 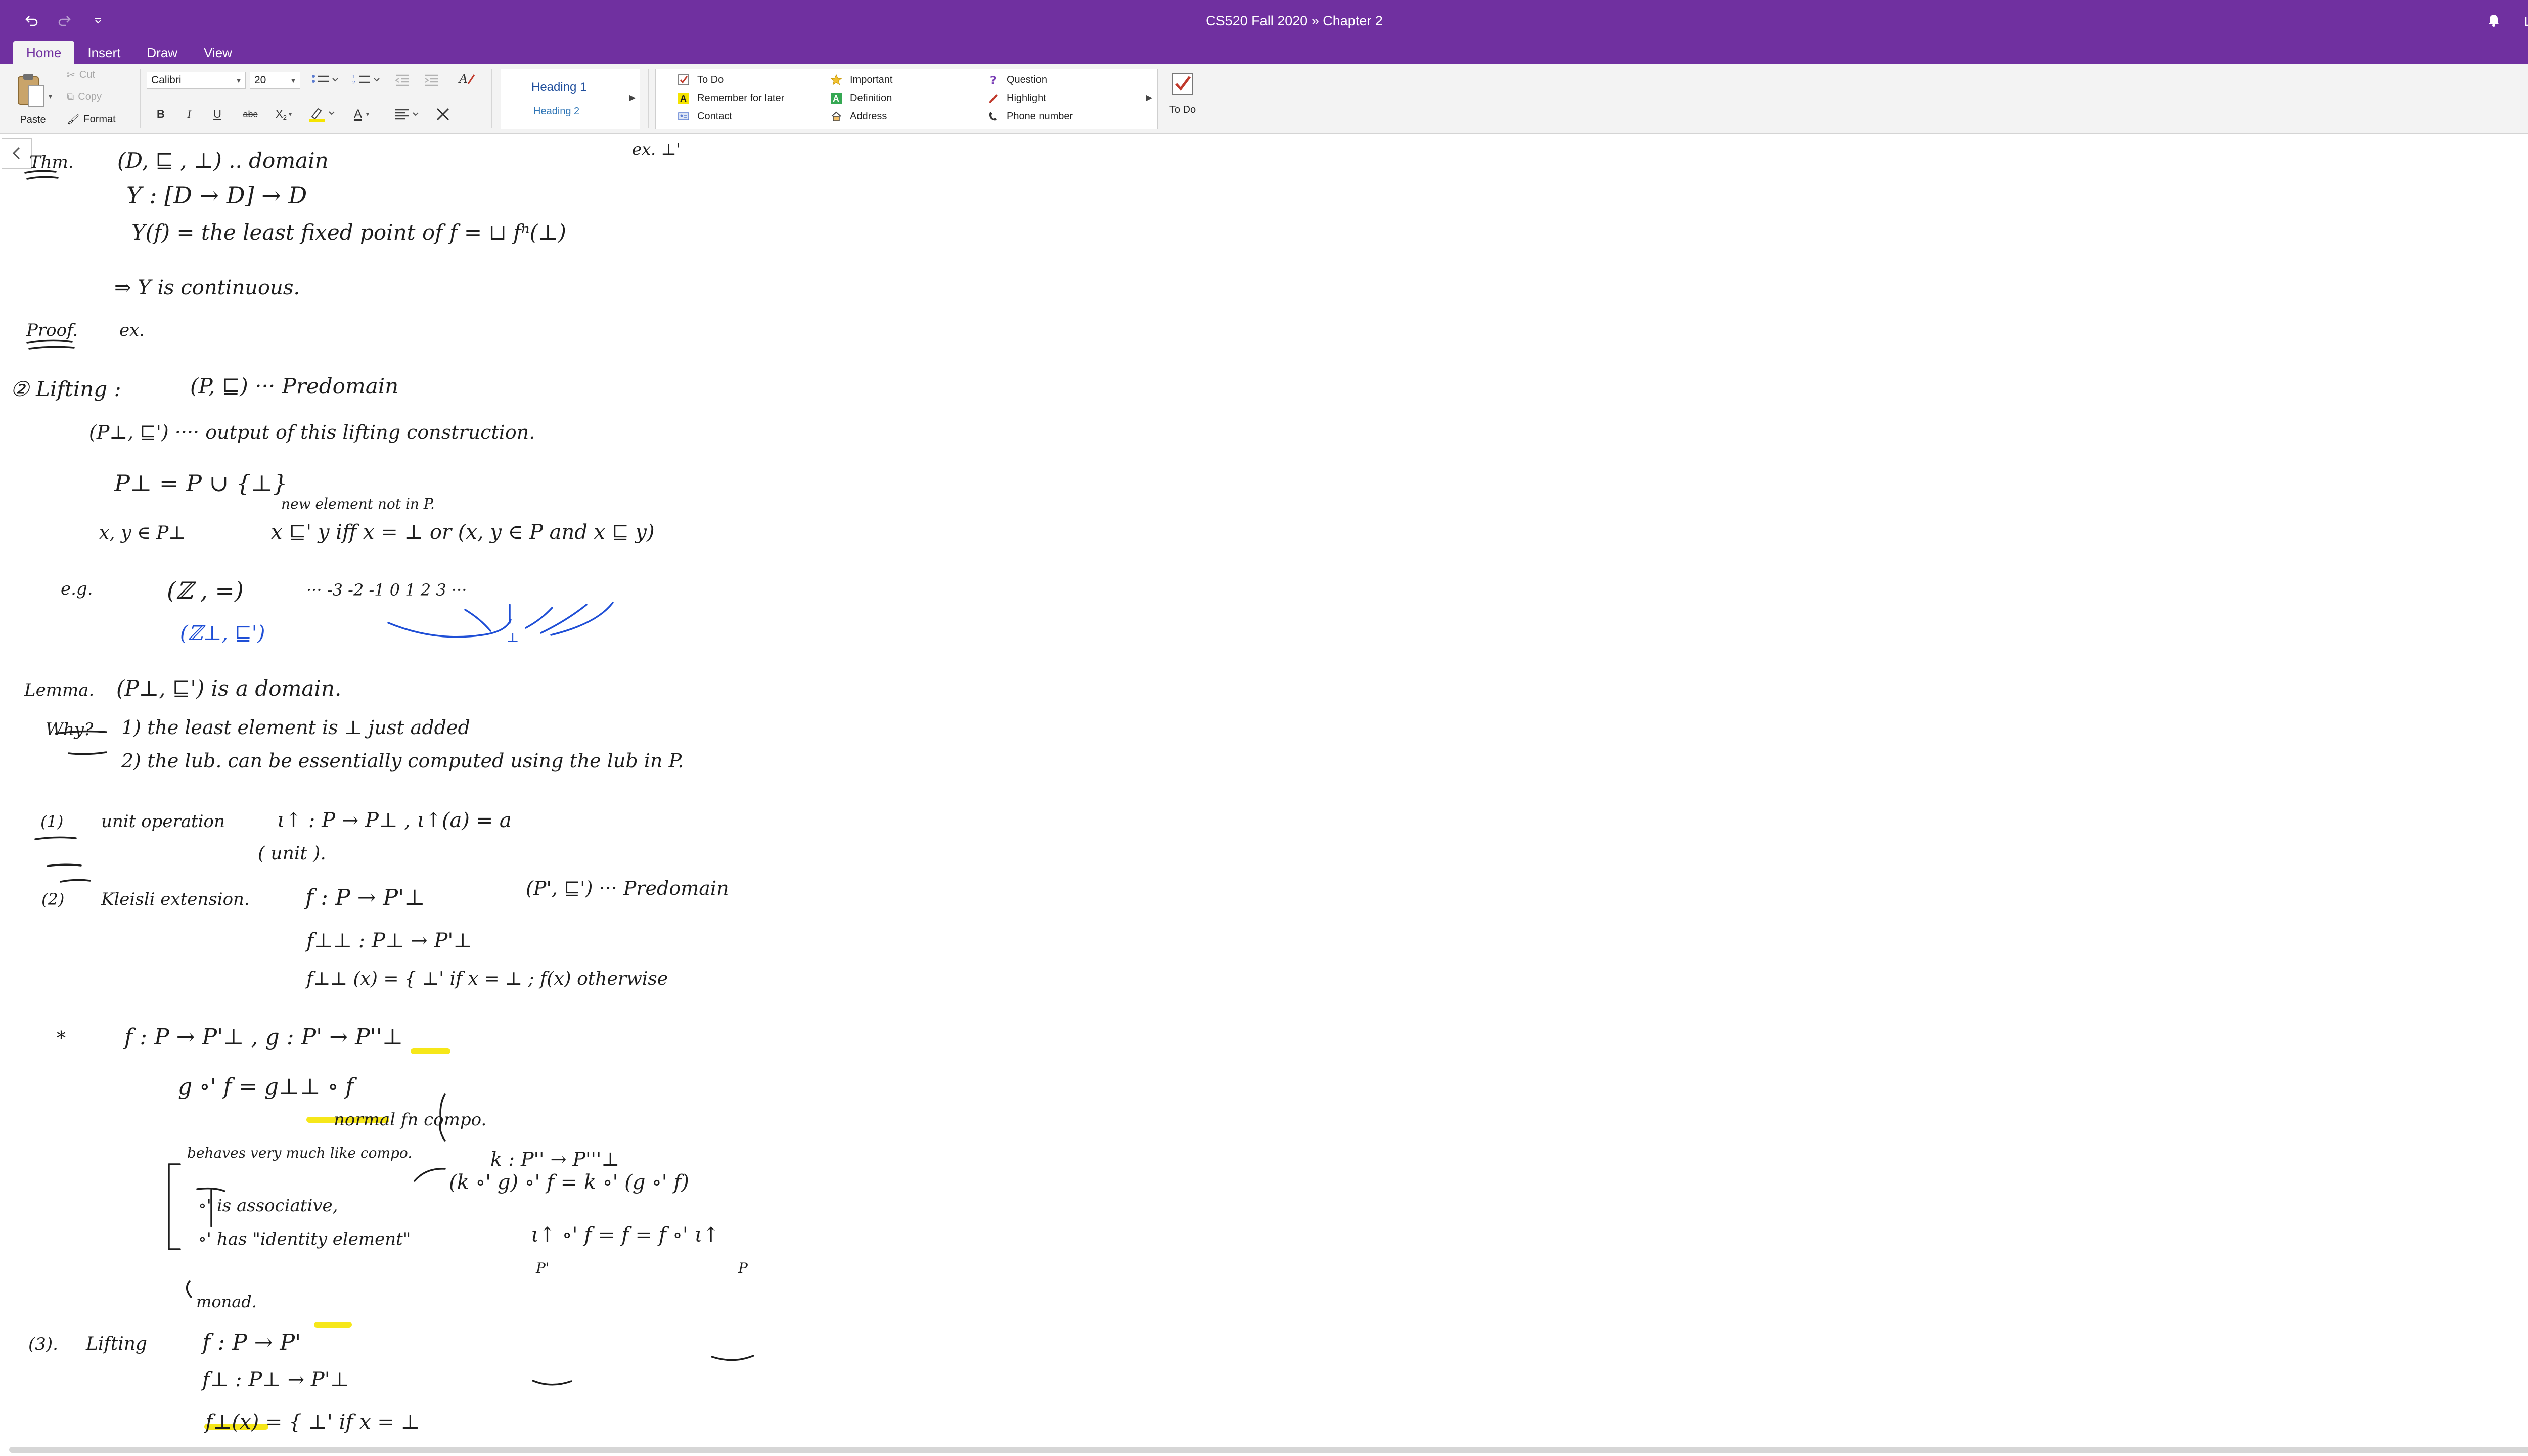 What do you see at coordinates (161, 114) in the screenshot?
I see `bold-button: B` at bounding box center [161, 114].